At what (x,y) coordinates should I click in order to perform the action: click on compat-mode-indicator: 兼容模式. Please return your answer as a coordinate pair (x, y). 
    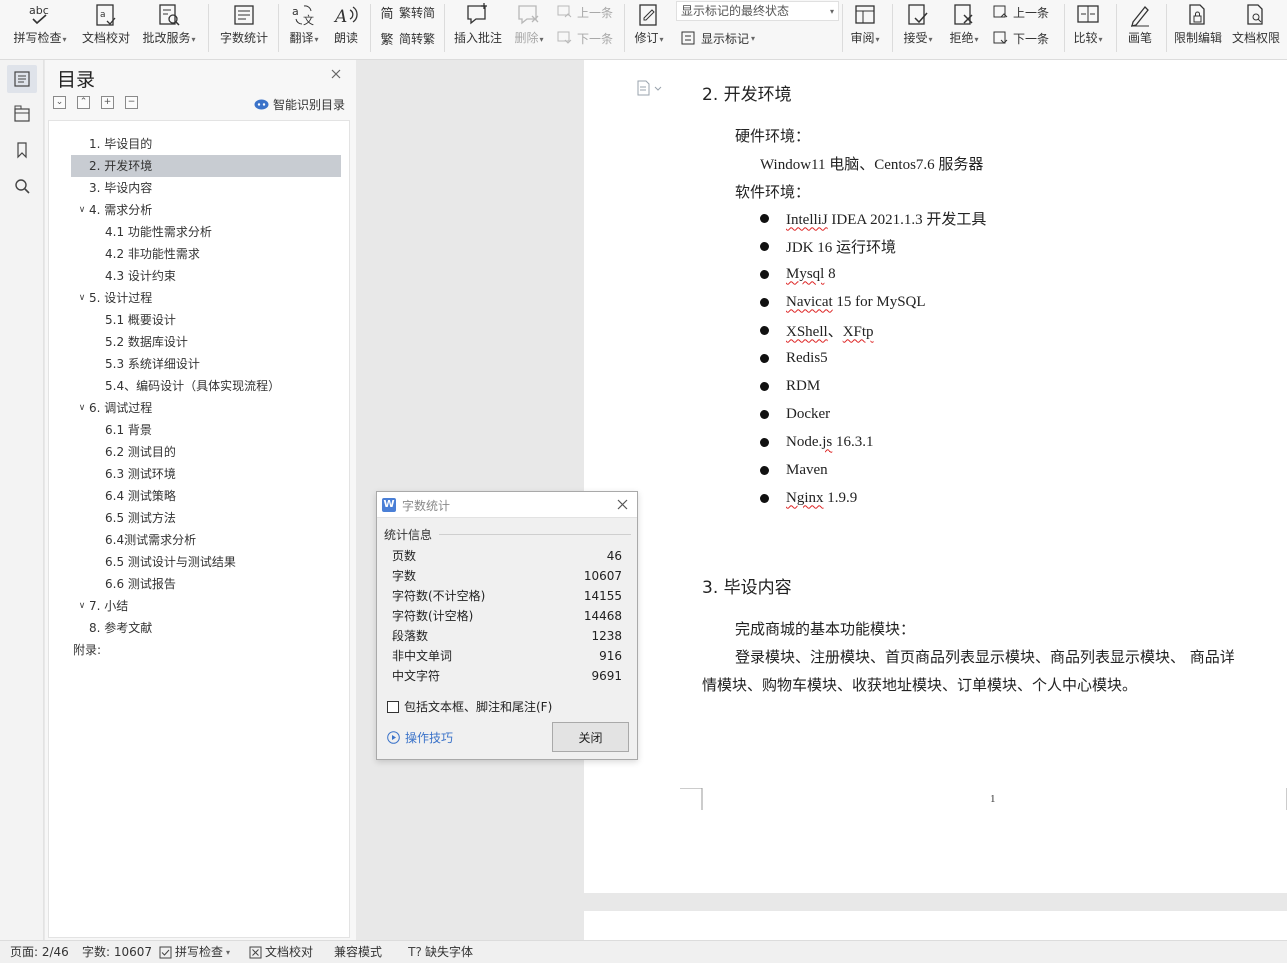
    Looking at the image, I should click on (358, 952).